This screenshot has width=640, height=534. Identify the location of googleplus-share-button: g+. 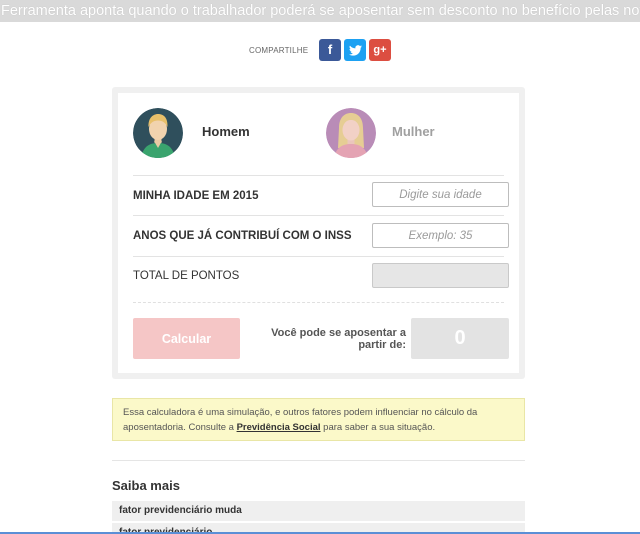
(380, 50).